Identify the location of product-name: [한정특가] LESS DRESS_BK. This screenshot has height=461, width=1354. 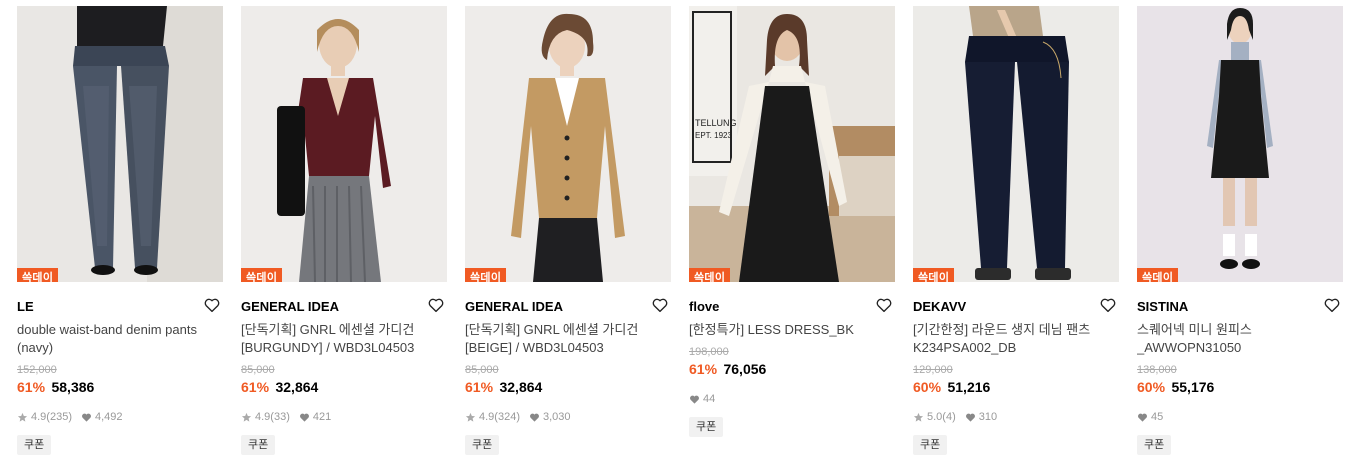
(792, 330).